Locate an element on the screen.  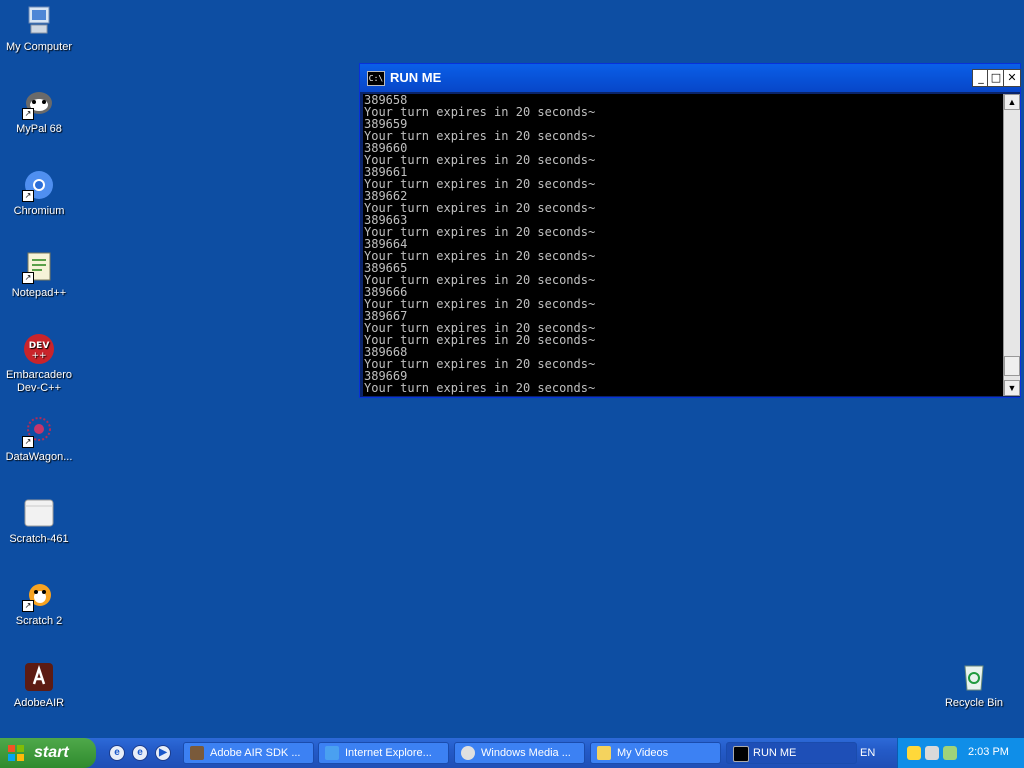
desktop-icon-label: Embarcadero Dev-C++ is located at coordinates (39, 381).